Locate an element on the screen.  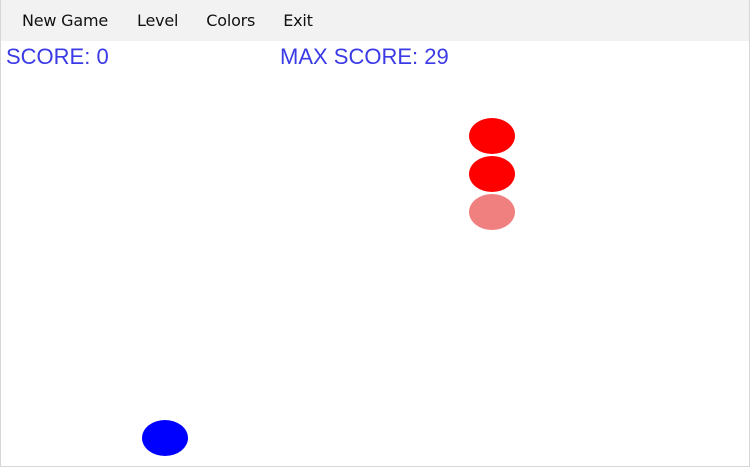
snake-head is located at coordinates (492, 136).